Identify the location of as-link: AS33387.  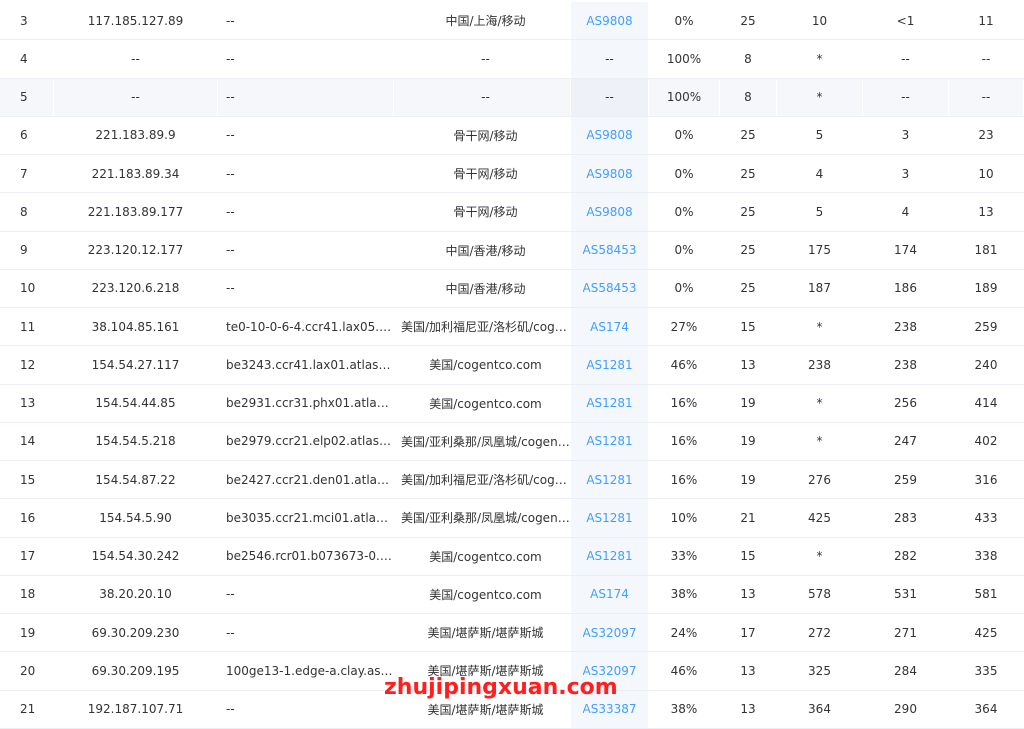
(610, 709).